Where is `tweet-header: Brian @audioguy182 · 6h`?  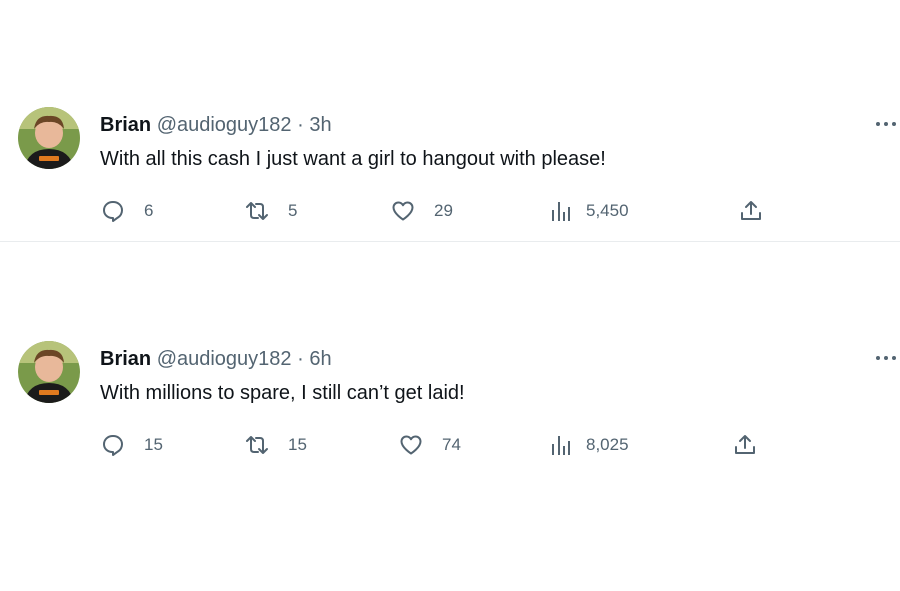
tweet-header: Brian @audioguy182 · 6h is located at coordinates (216, 359).